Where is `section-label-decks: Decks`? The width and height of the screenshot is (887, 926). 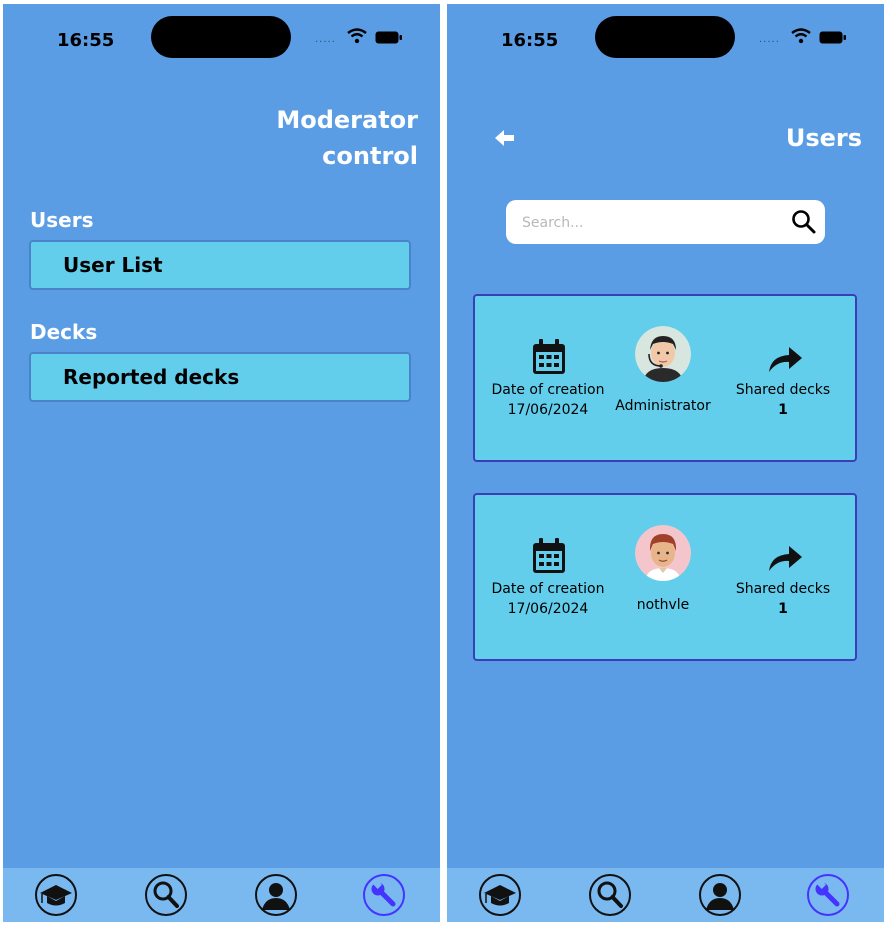 section-label-decks: Decks is located at coordinates (64, 332).